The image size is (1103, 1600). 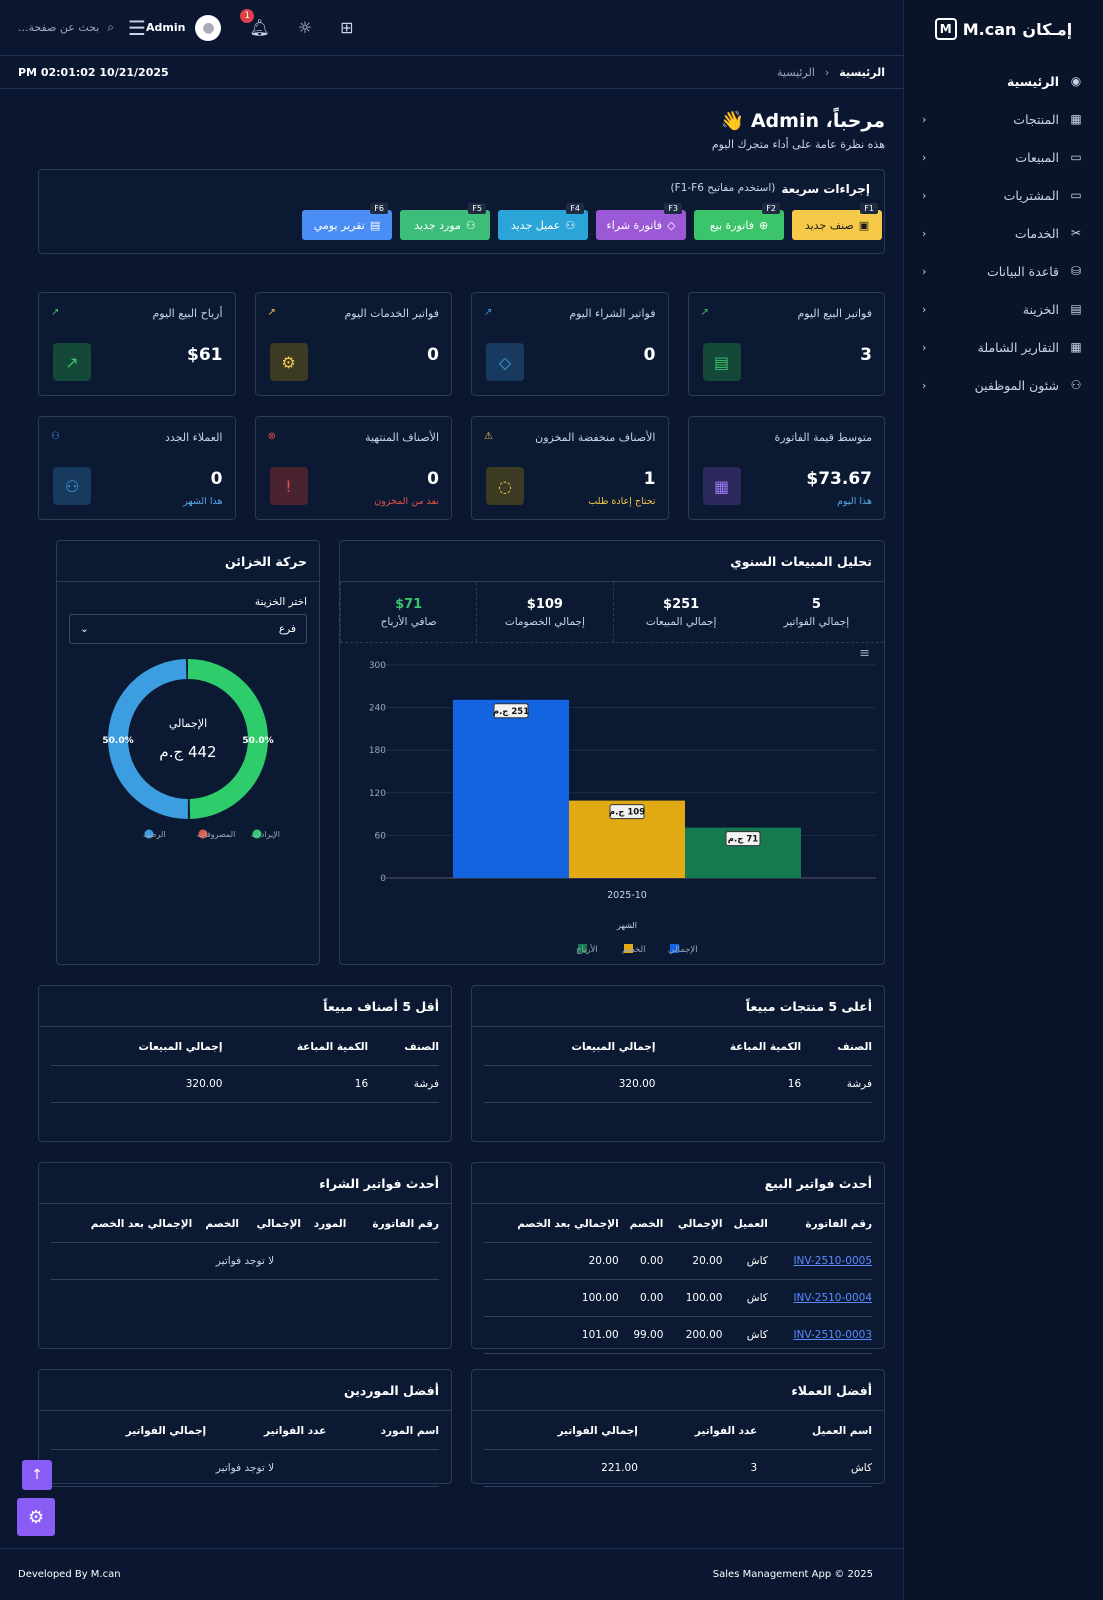 What do you see at coordinates (1003, 29) in the screenshot?
I see `brand-logo: إمـكان M.can M` at bounding box center [1003, 29].